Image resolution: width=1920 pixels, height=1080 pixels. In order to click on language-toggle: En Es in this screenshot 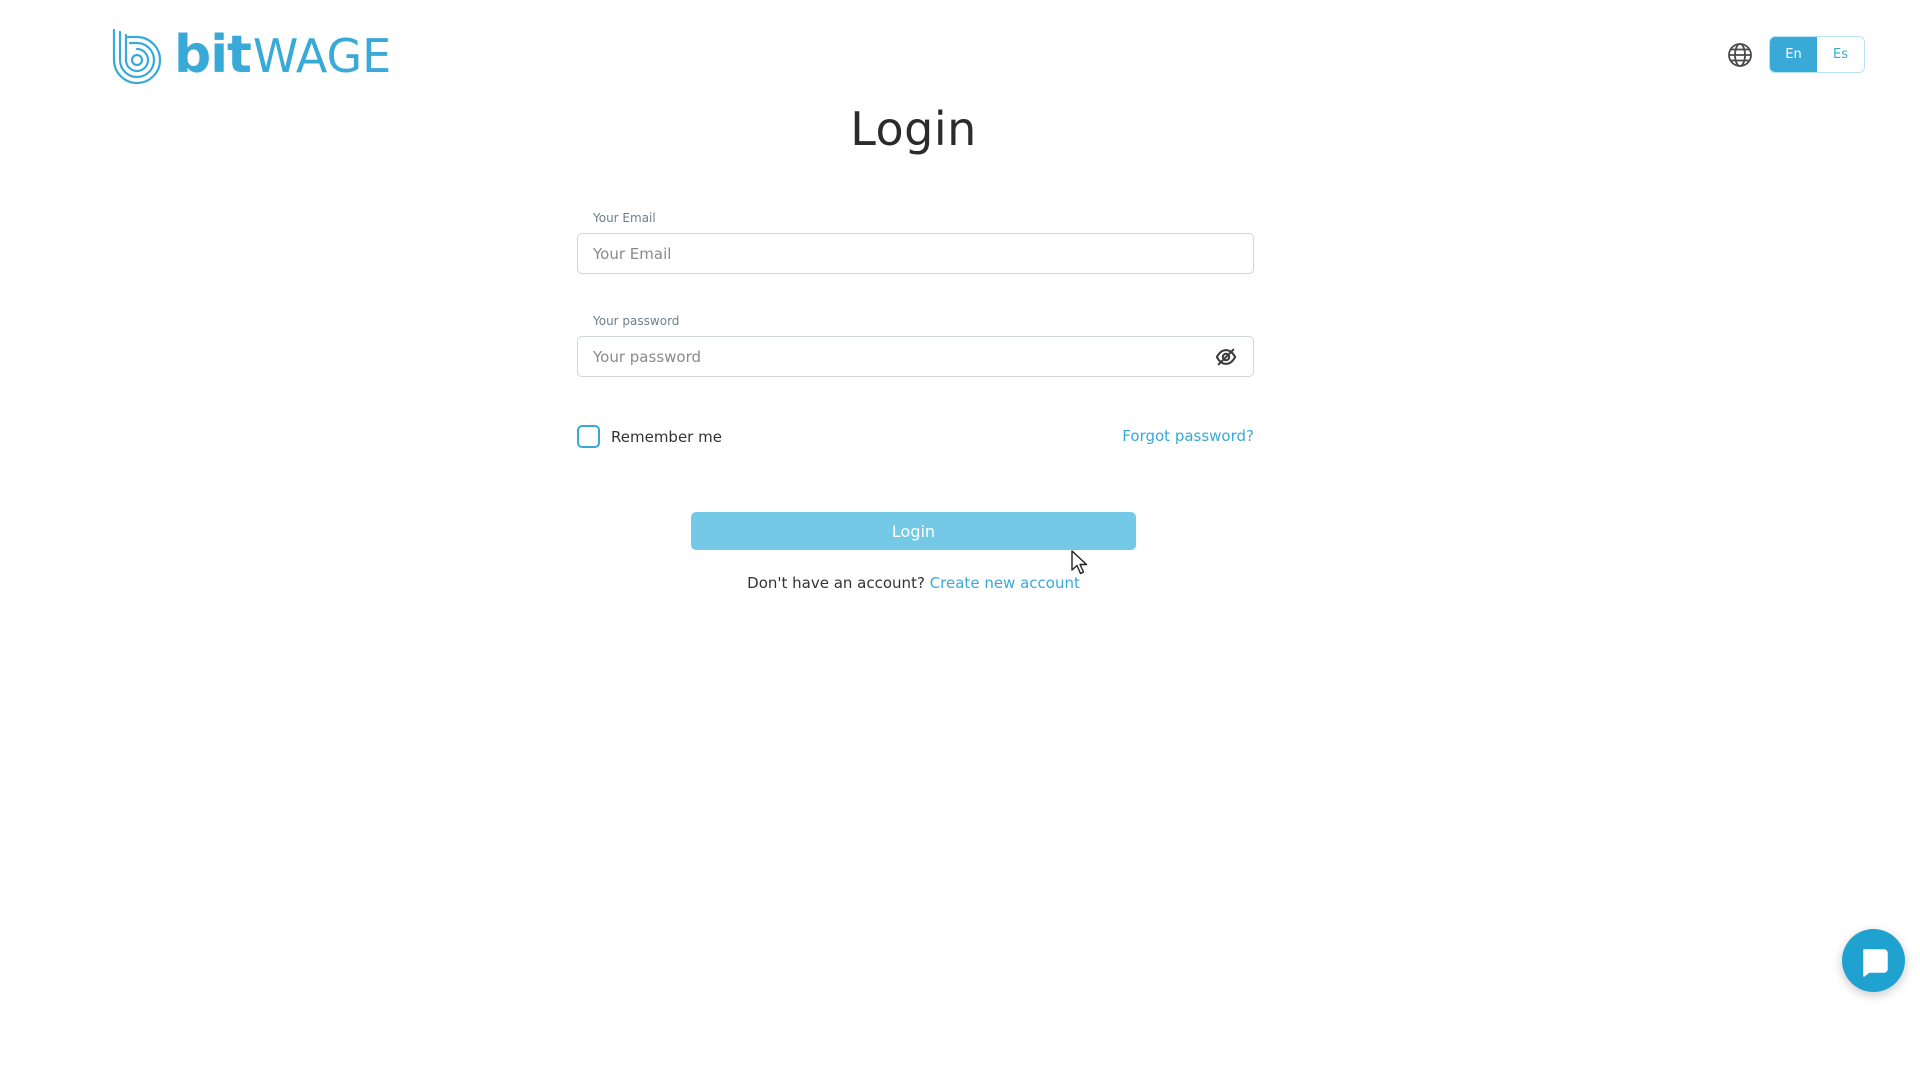, I will do `click(1817, 54)`.